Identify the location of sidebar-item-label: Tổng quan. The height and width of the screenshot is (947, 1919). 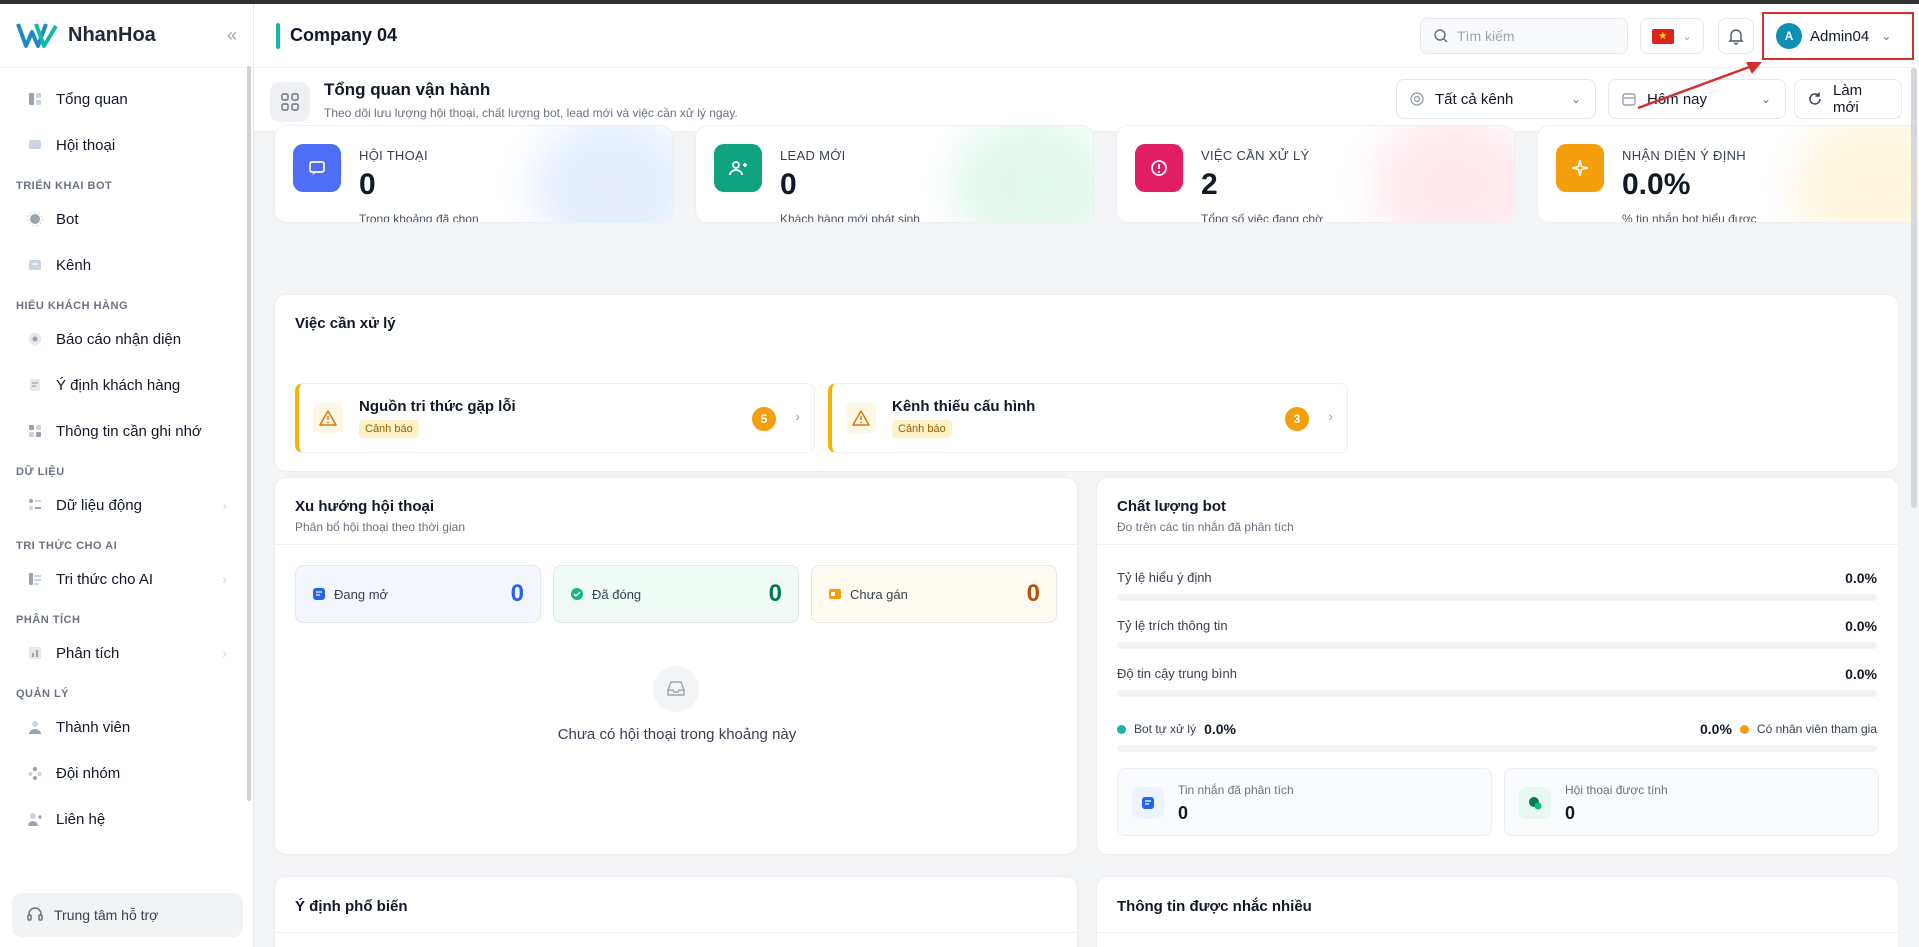
(92, 99).